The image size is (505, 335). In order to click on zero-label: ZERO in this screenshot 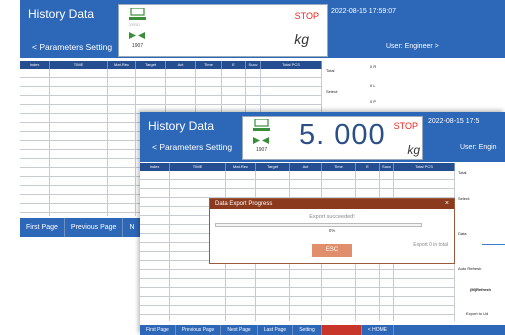, I will do `click(135, 24)`.